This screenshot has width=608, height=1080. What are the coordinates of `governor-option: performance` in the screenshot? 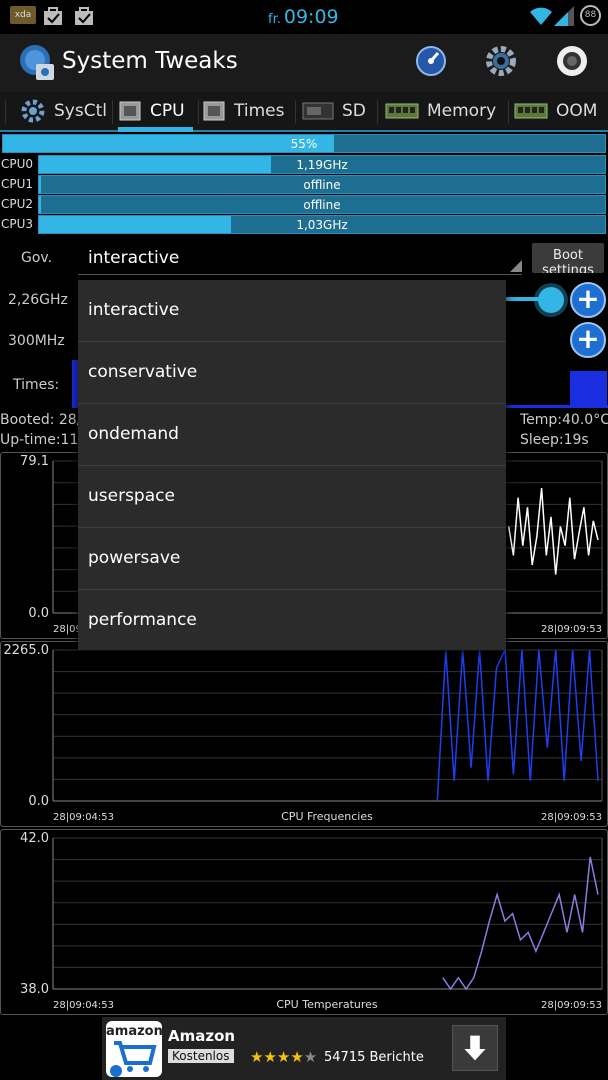 It's located at (292, 621).